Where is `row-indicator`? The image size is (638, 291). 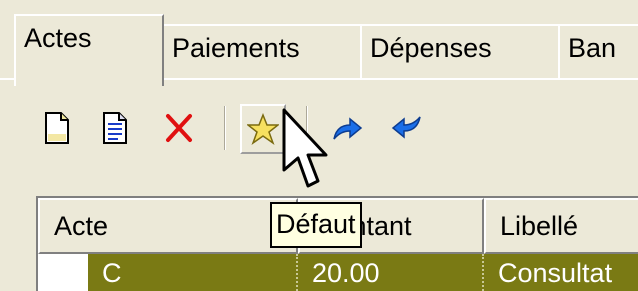
row-indicator is located at coordinates (63, 272).